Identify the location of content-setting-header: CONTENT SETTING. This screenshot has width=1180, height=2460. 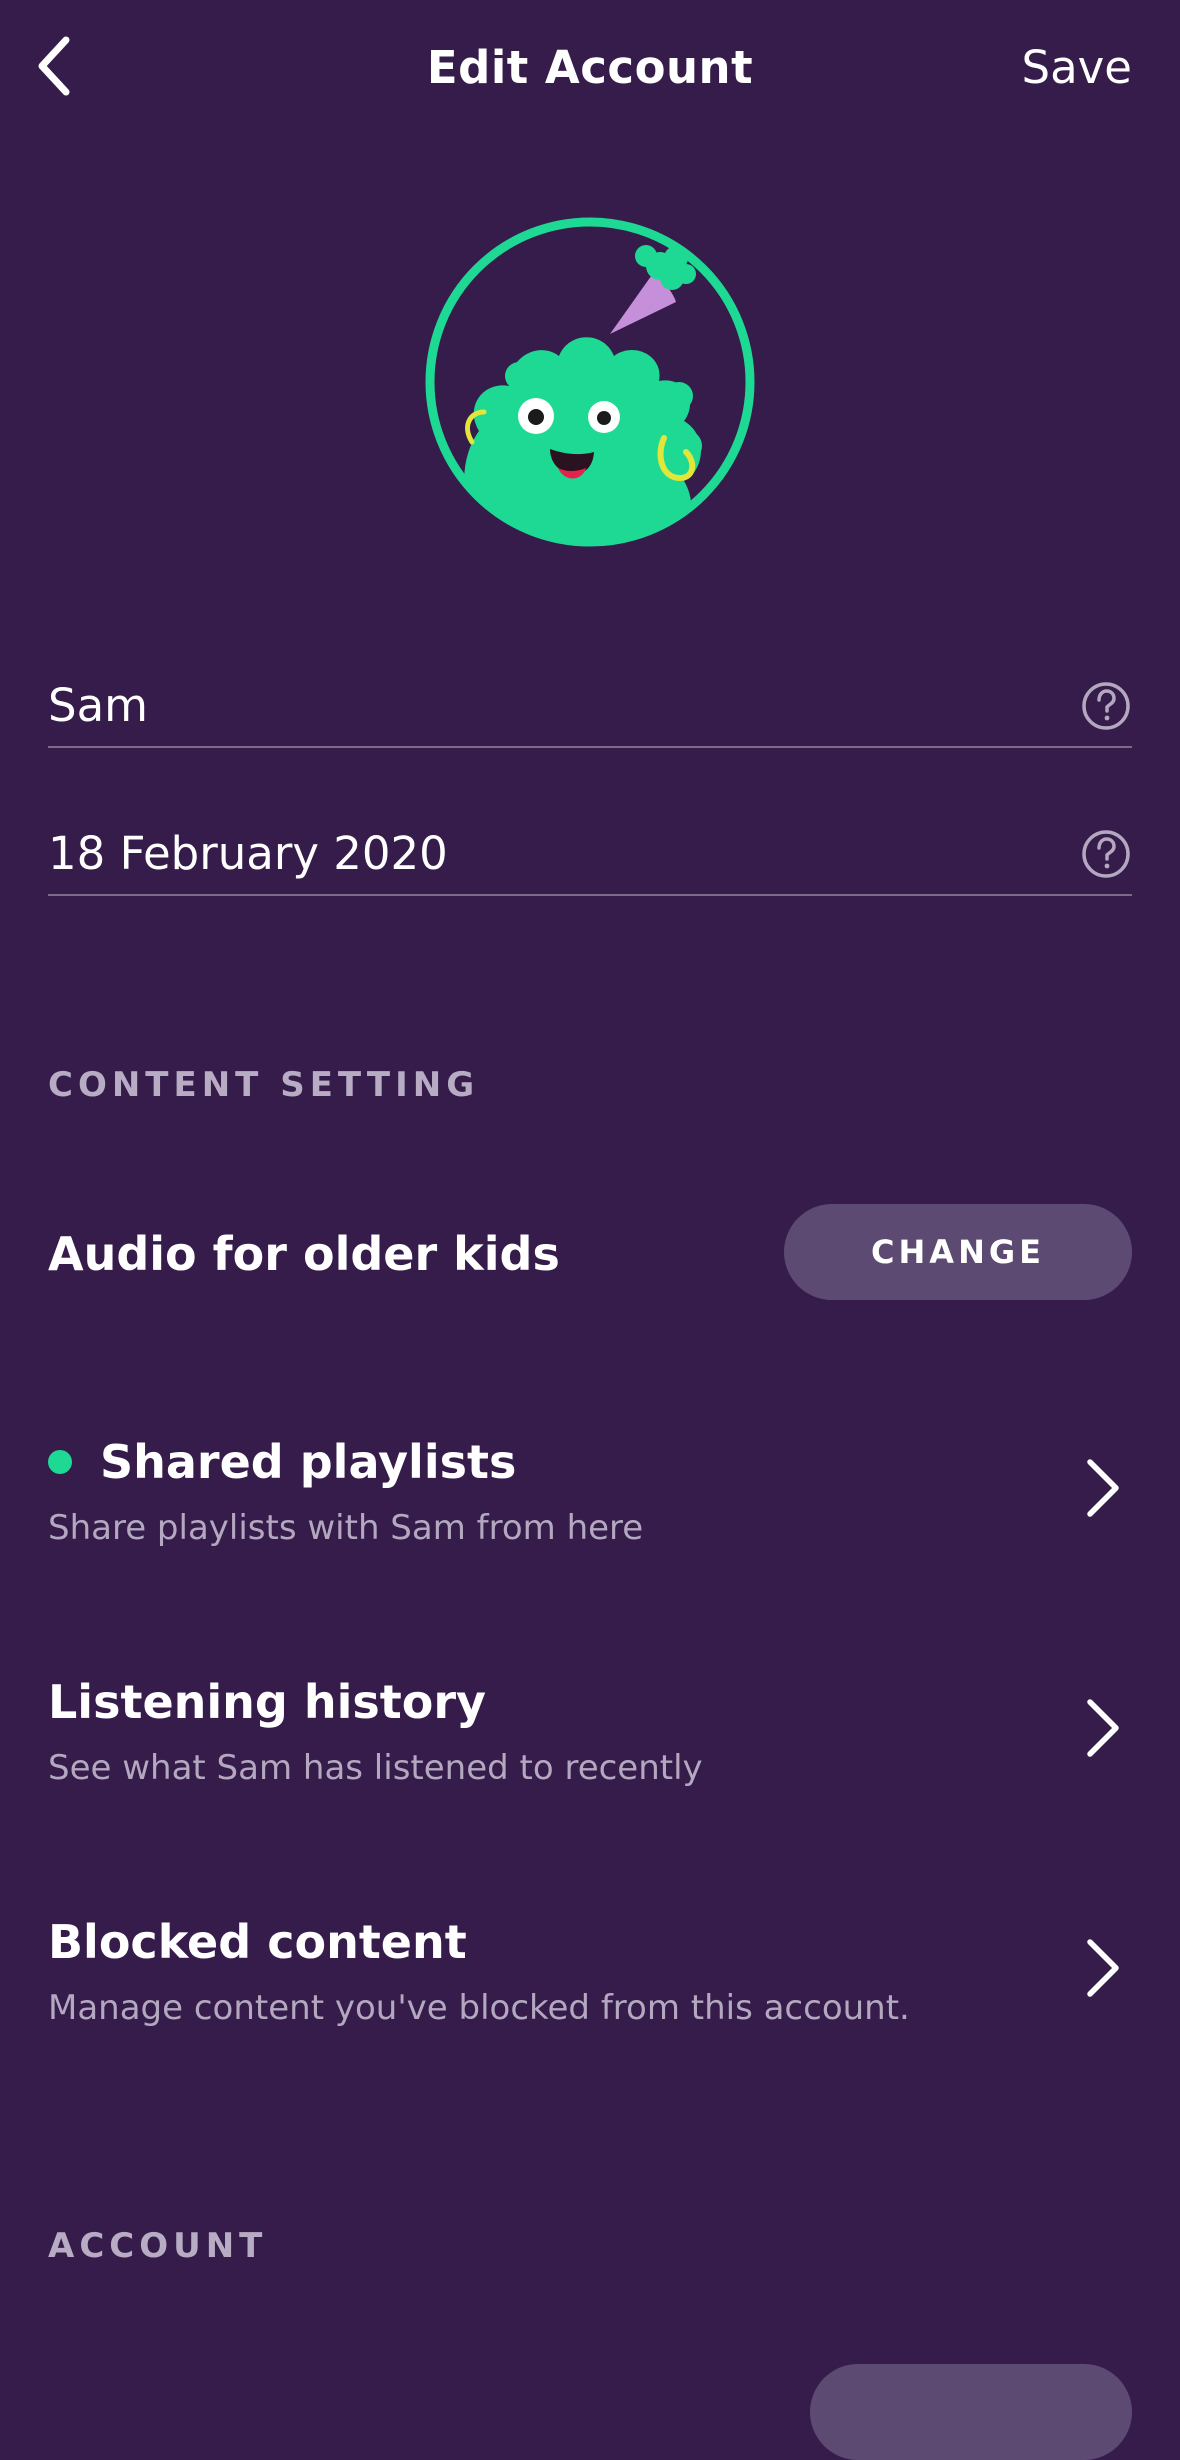
(264, 1085).